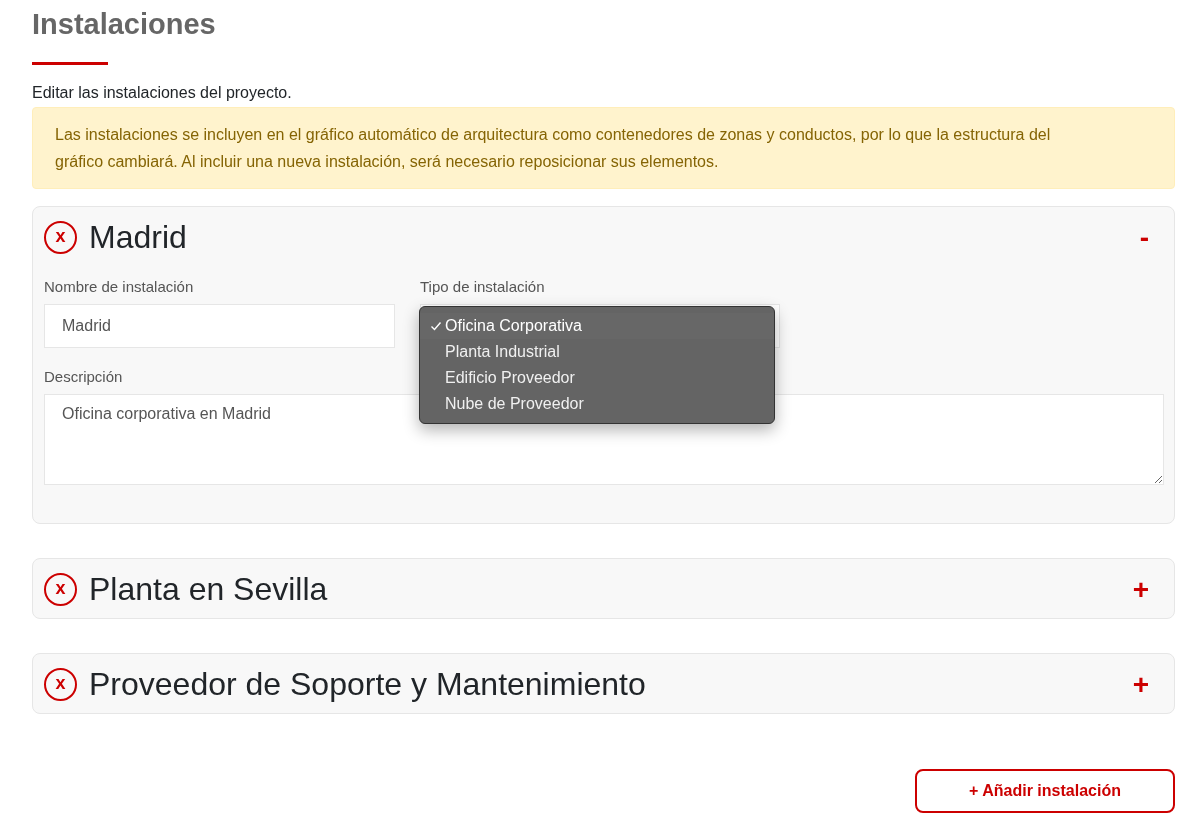 The image size is (1204, 830). Describe the element at coordinates (162, 93) in the screenshot. I see `page-subtitle: Editar las instalaciones del proyecto.` at that location.